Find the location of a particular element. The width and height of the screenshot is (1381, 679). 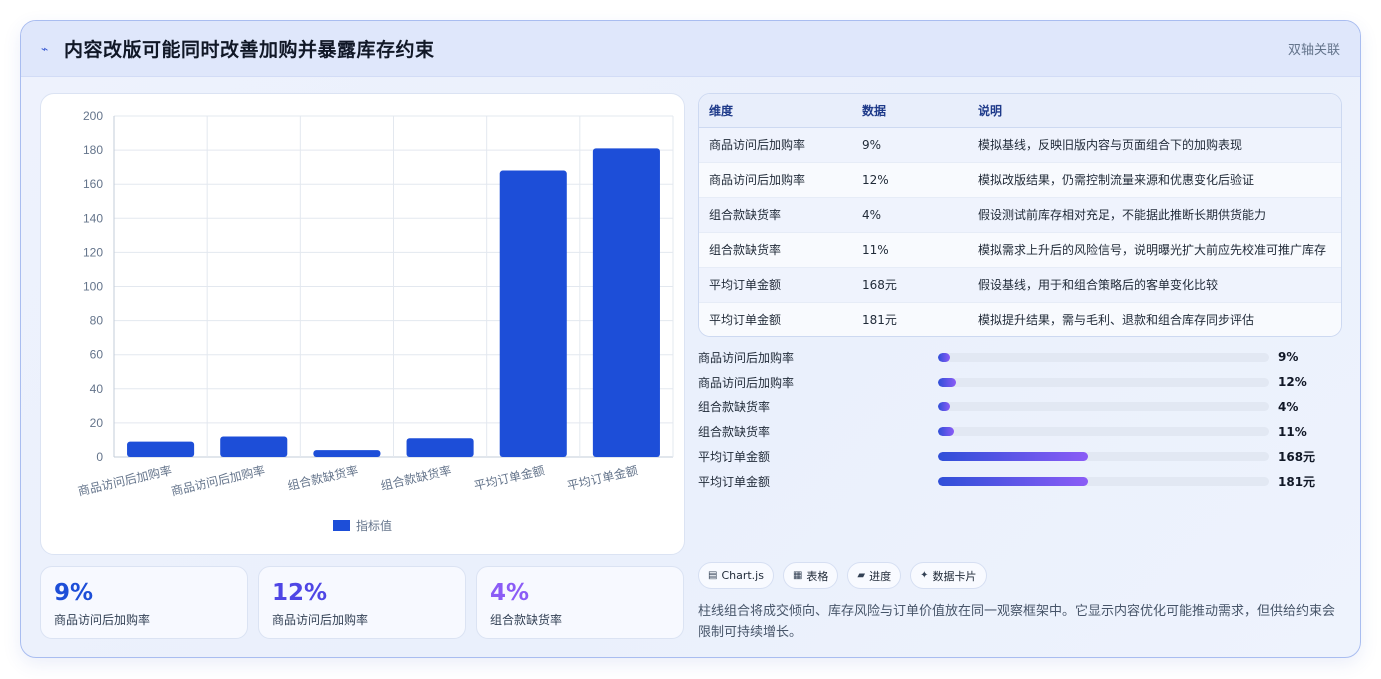

y-tick-label: 180 is located at coordinates (93, 150).